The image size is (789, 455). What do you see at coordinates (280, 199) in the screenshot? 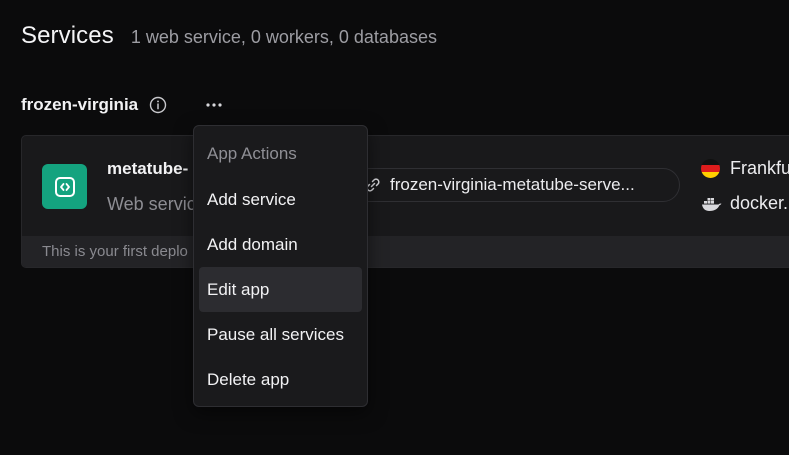
I see `menu-item-add-service: Add service` at bounding box center [280, 199].